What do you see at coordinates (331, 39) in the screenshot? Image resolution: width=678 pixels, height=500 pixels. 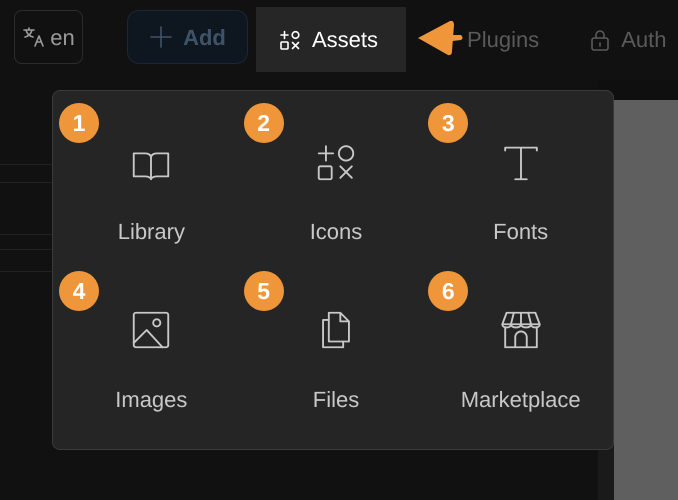 I see `nav-tab: Assets` at bounding box center [331, 39].